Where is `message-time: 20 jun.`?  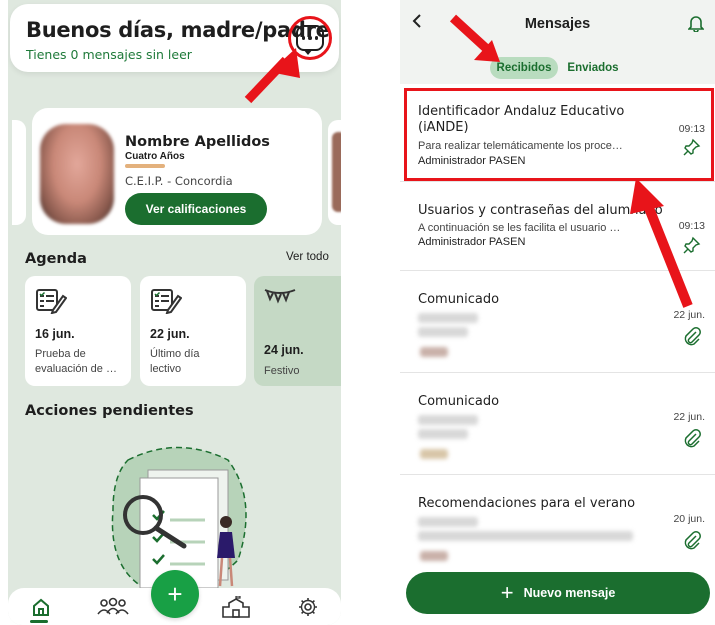 message-time: 20 jun. is located at coordinates (689, 519).